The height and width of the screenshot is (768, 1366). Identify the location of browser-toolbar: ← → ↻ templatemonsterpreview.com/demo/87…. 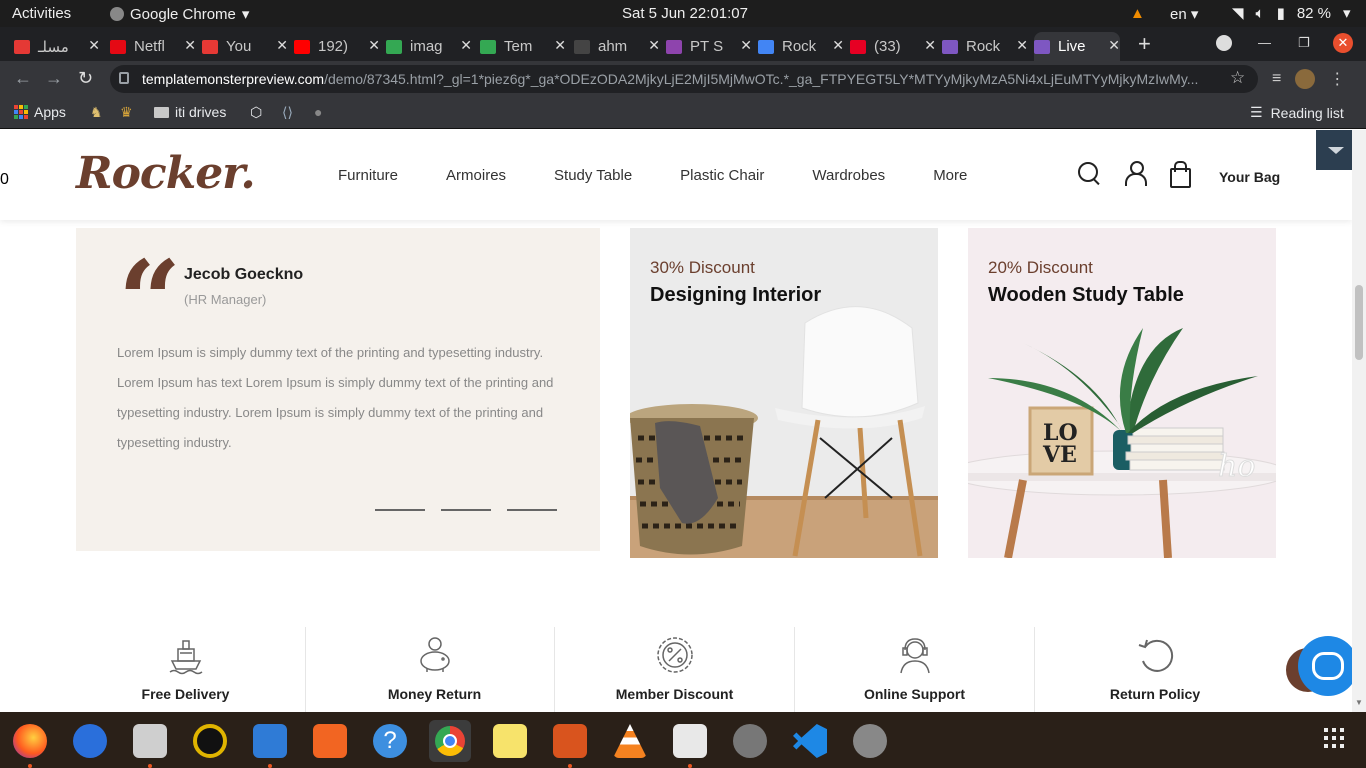
(683, 79).